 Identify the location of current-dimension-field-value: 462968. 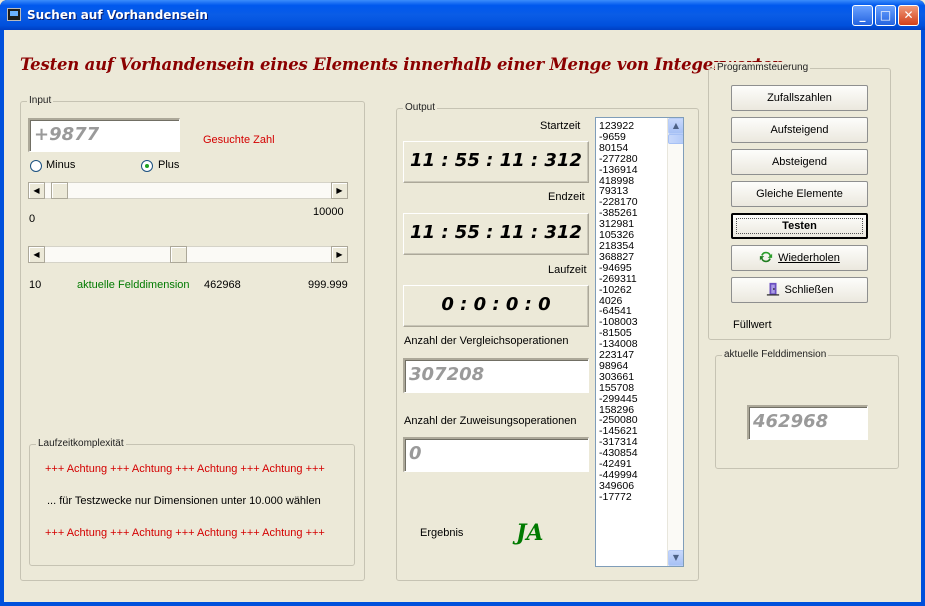
(791, 421).